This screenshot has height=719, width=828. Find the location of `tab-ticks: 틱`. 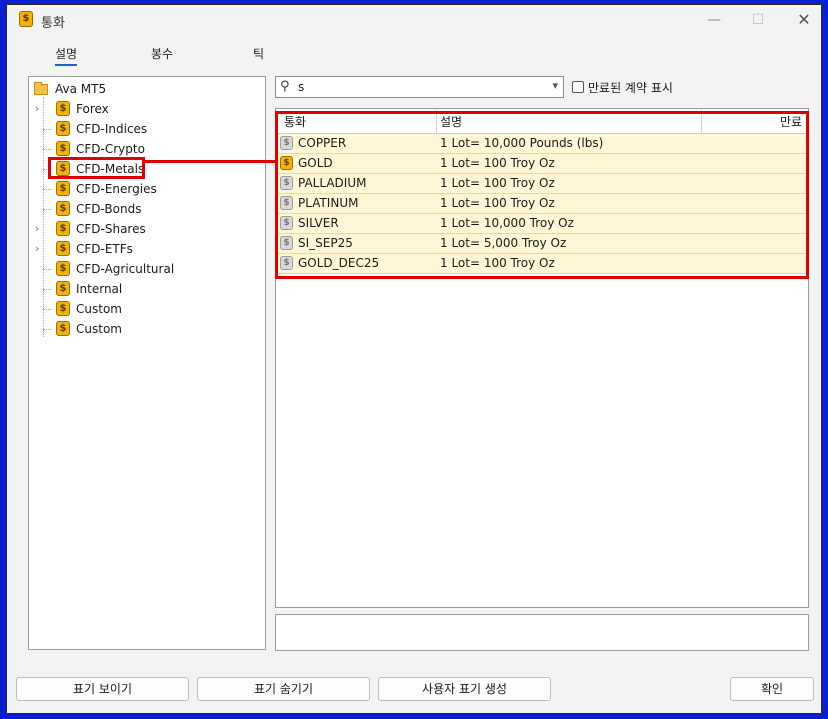

tab-ticks: 틱 is located at coordinates (258, 53).